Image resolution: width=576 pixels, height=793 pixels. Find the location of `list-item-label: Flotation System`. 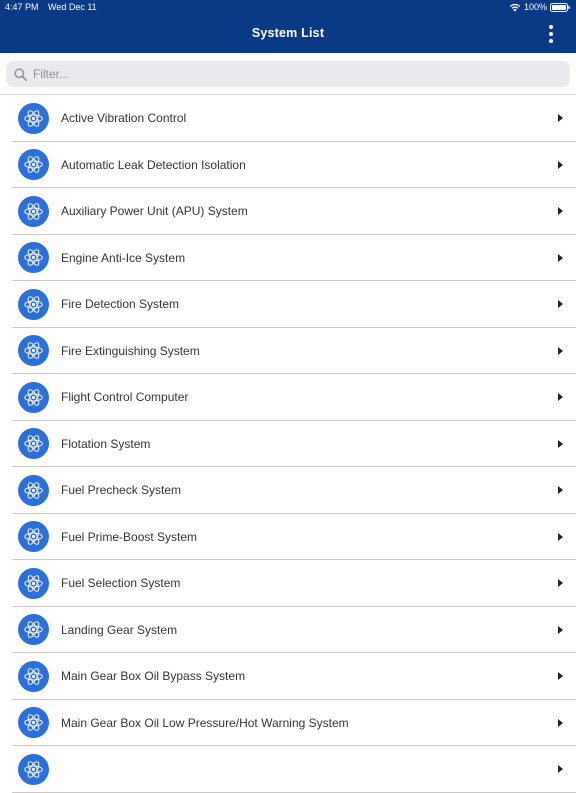

list-item-label: Flotation System is located at coordinates (106, 443).